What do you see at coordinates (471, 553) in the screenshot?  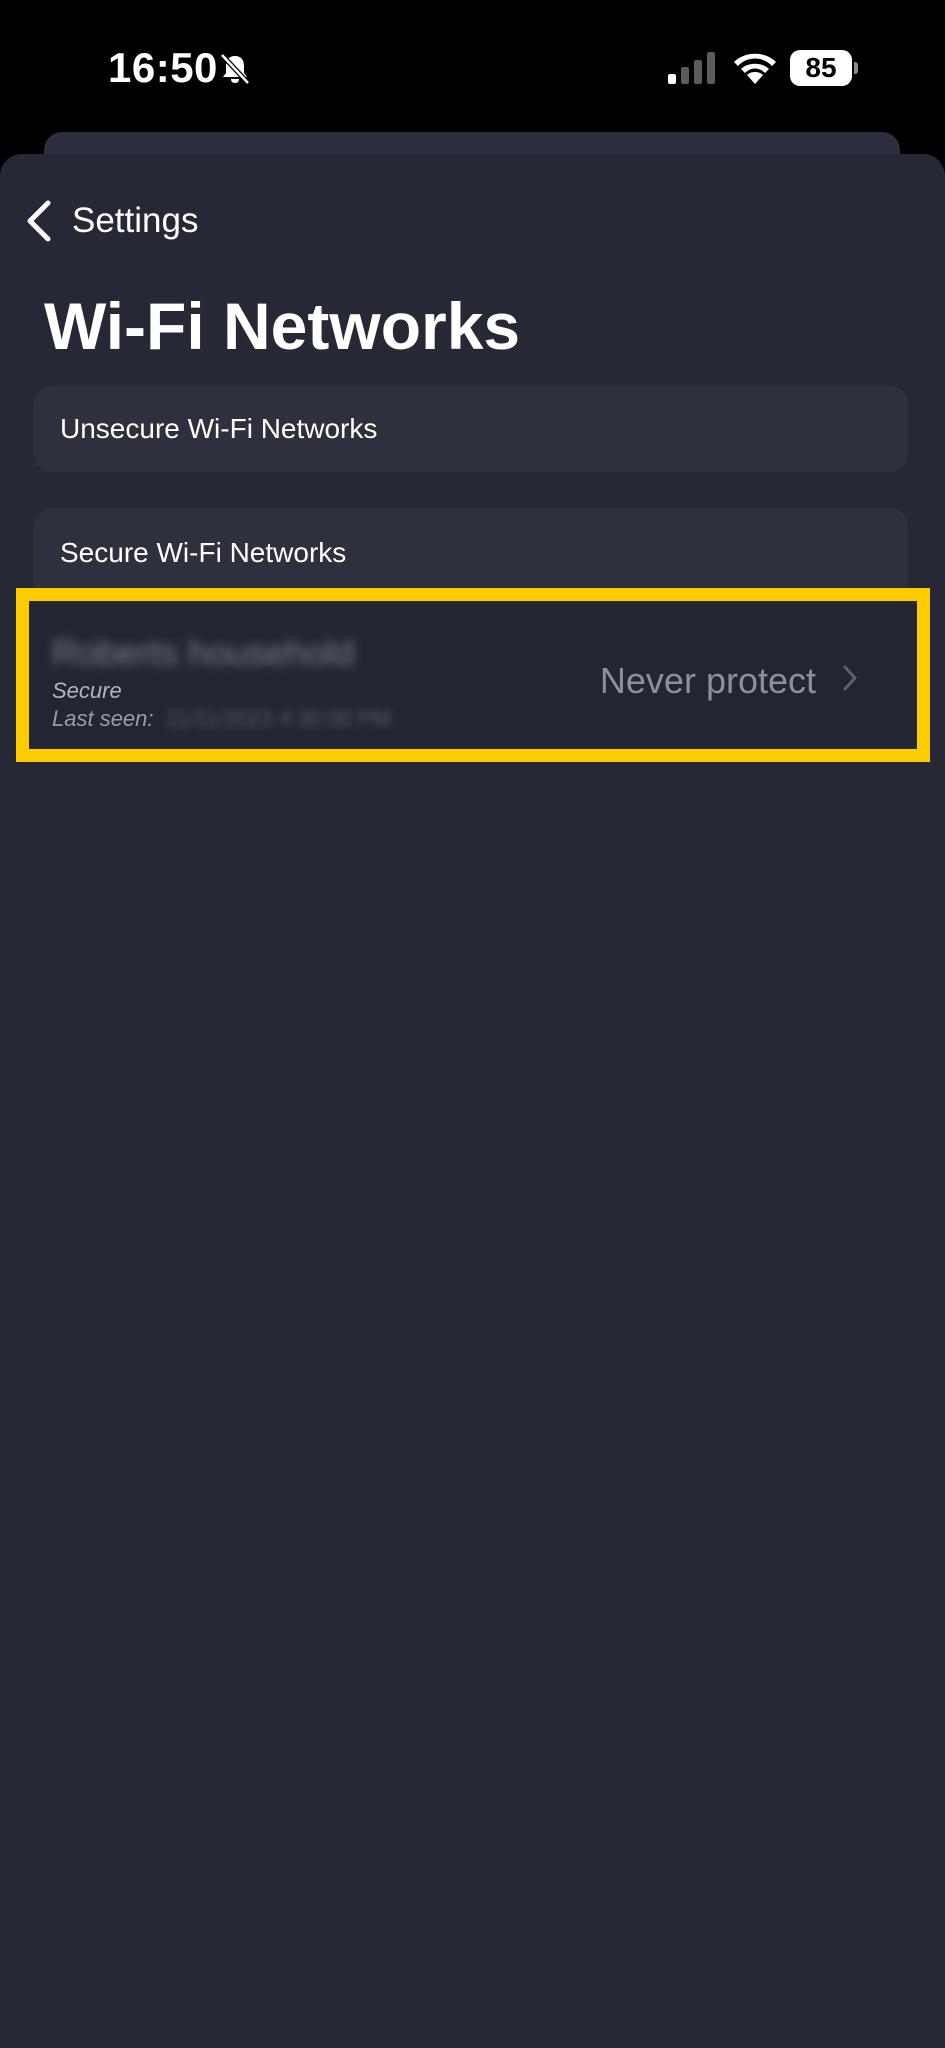 I see `secure-networks-row: Secure Wi-Fi Networks` at bounding box center [471, 553].